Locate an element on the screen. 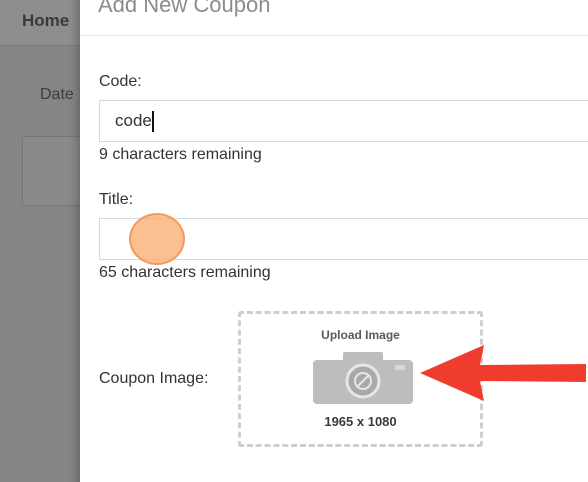 The height and width of the screenshot is (482, 588). upload-image-title: Upload Image is located at coordinates (360, 335).